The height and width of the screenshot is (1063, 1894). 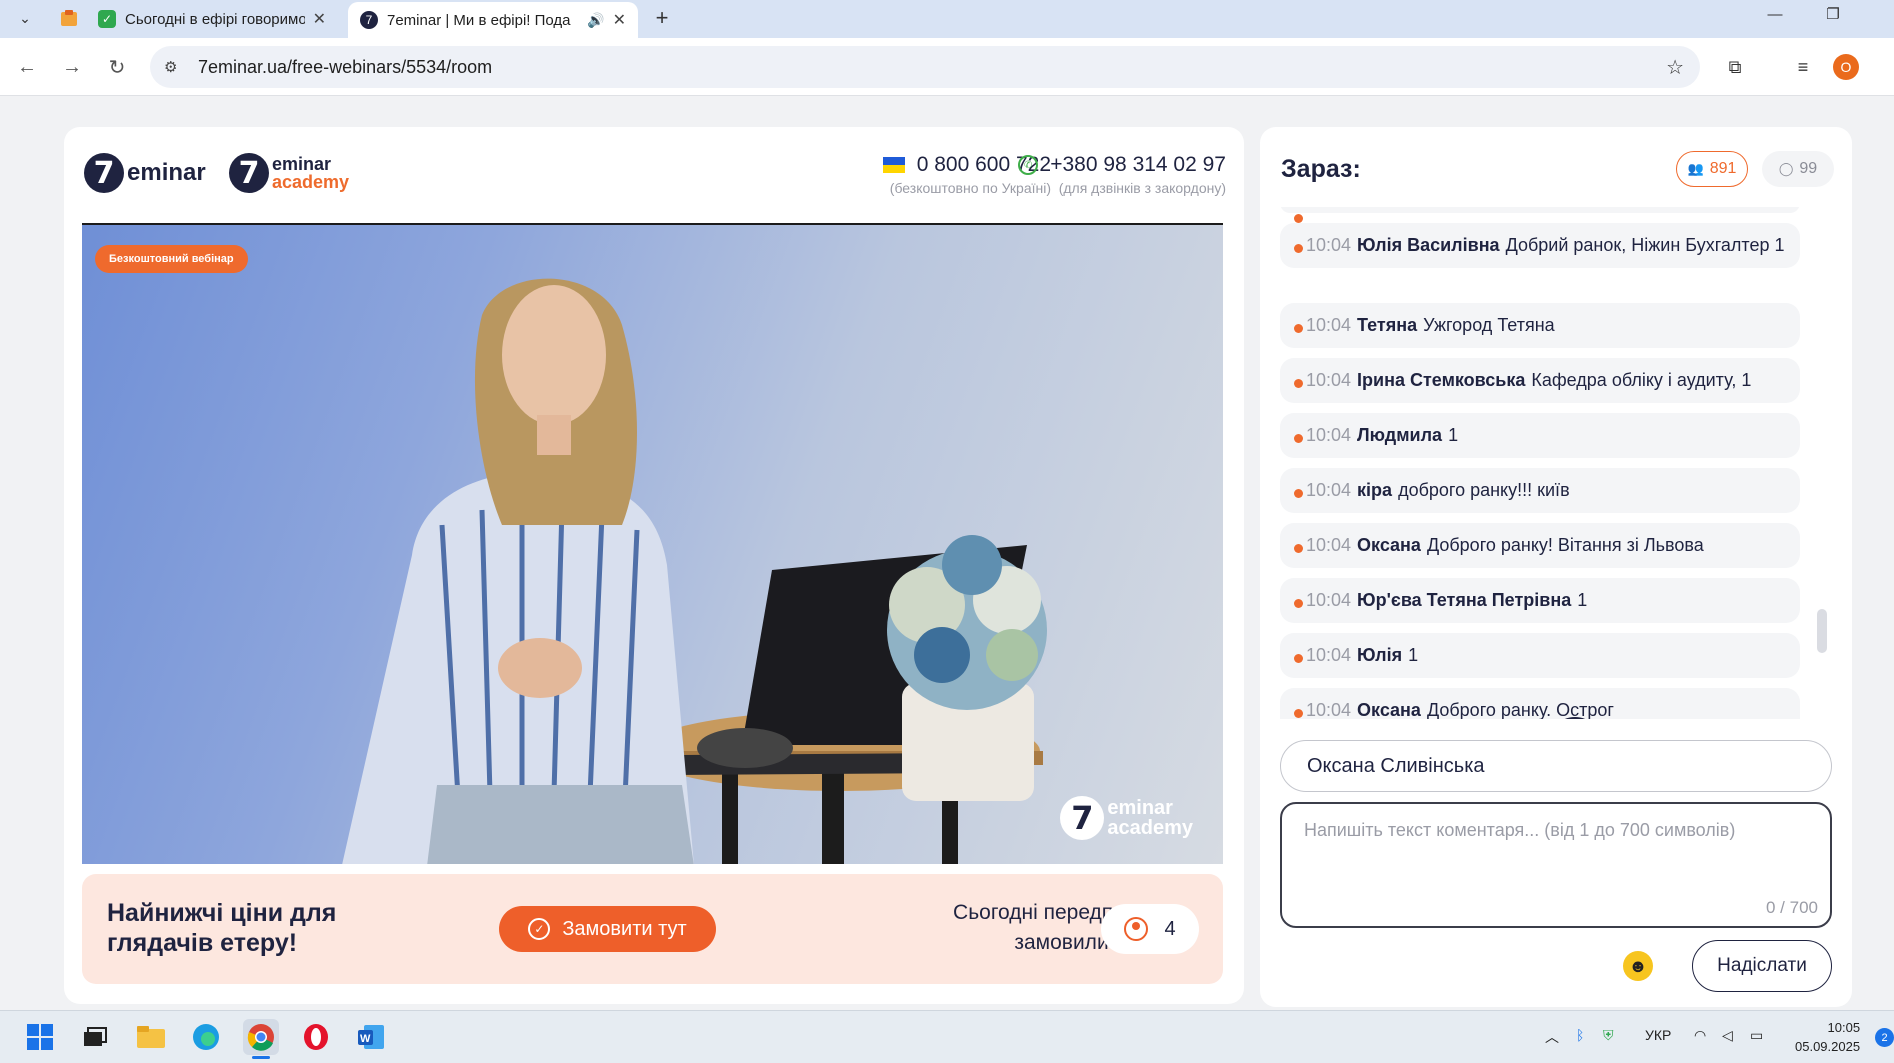 I want to click on orders-count-badge: 4, so click(x=1150, y=929).